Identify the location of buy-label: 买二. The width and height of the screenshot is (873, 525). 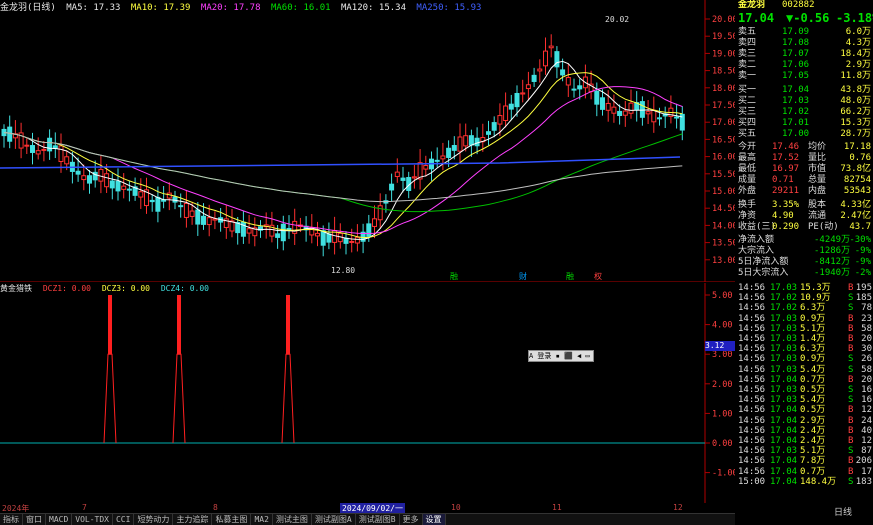
(747, 101).